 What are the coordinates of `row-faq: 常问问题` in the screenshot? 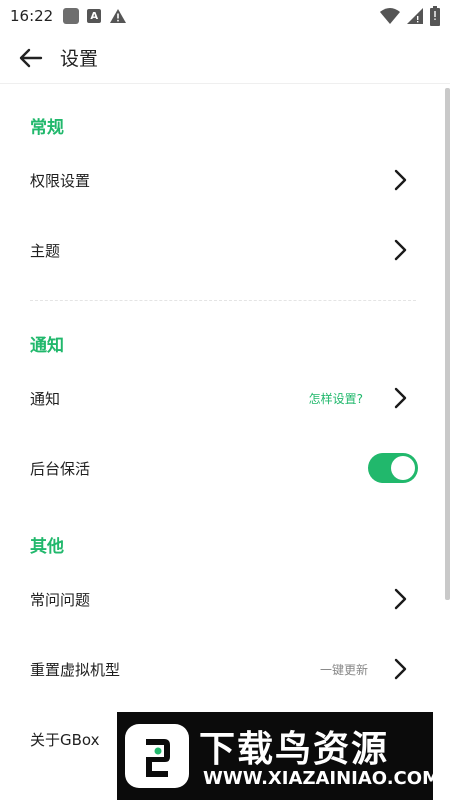 It's located at (222, 599).